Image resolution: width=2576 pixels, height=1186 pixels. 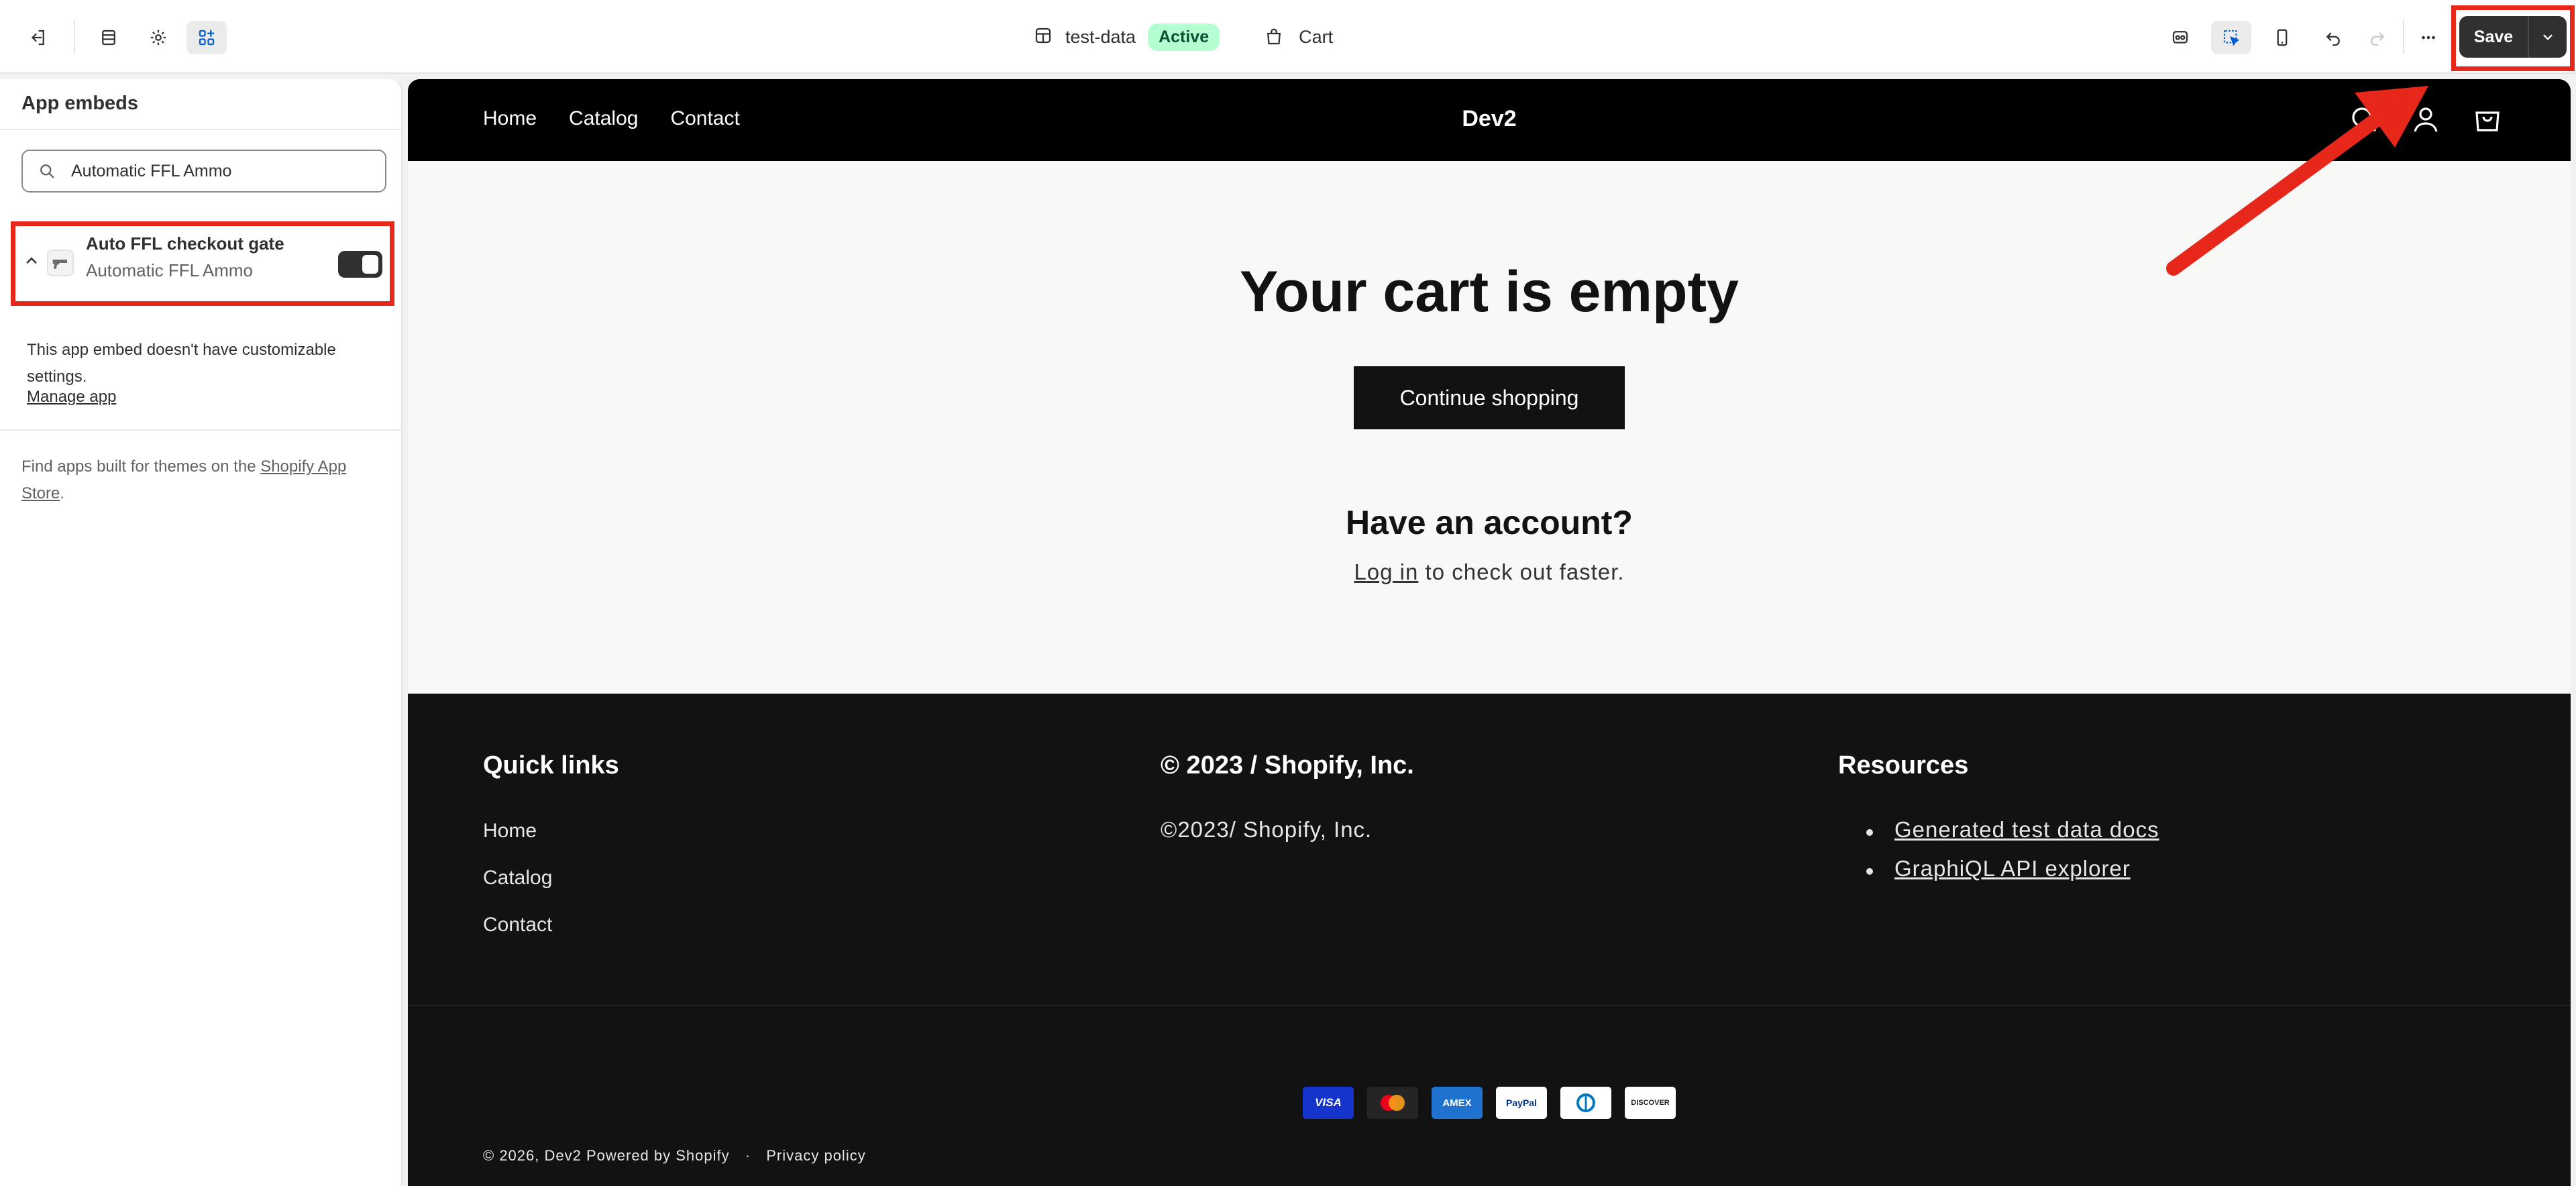 What do you see at coordinates (202, 263) in the screenshot?
I see `annotation-box-embed` at bounding box center [202, 263].